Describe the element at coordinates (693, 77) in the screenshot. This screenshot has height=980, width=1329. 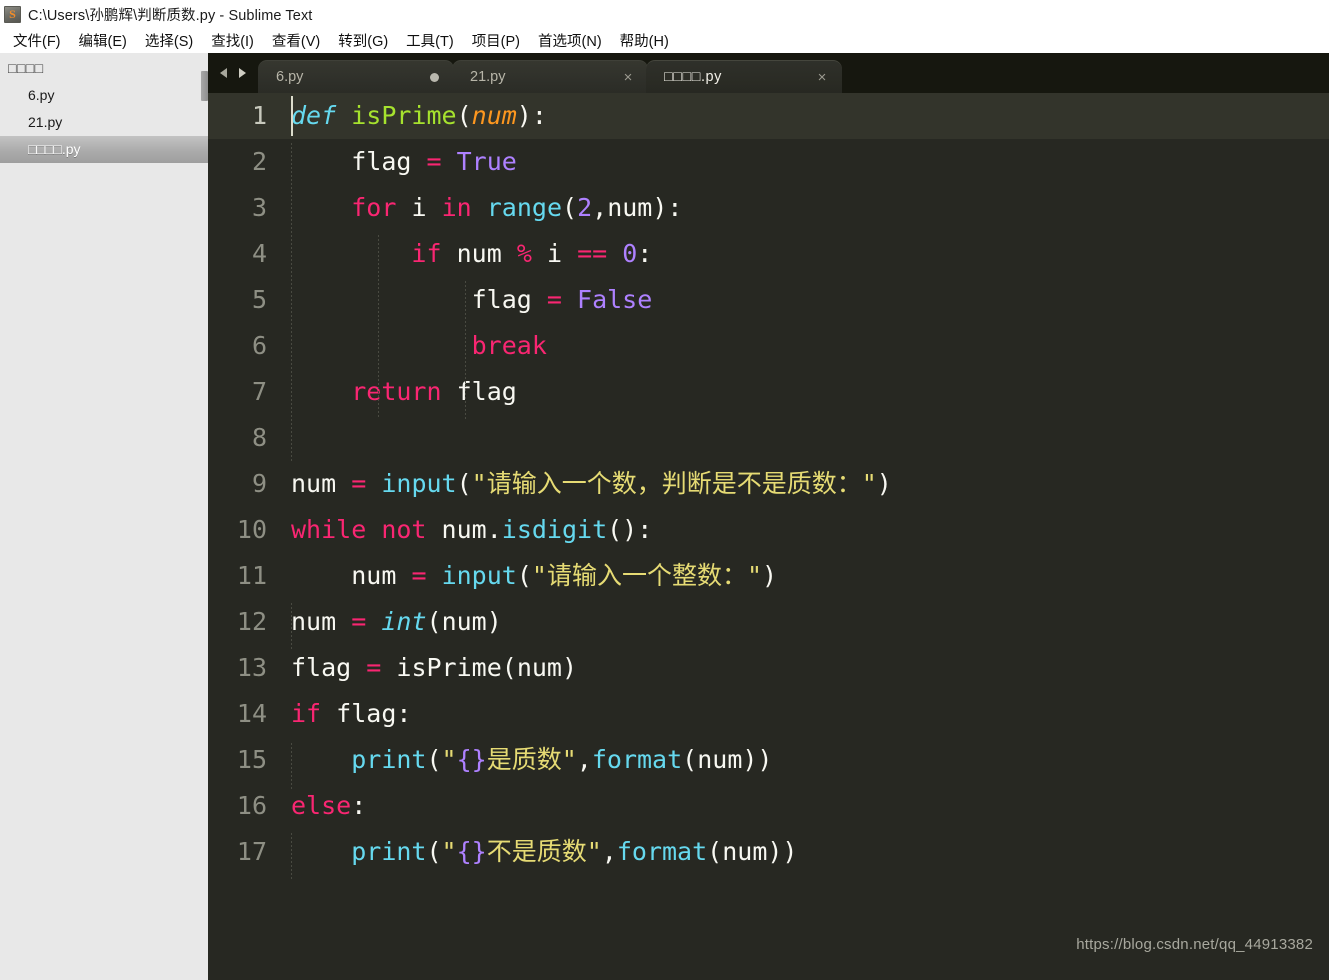
I see `tab-label: □□□□.py` at that location.